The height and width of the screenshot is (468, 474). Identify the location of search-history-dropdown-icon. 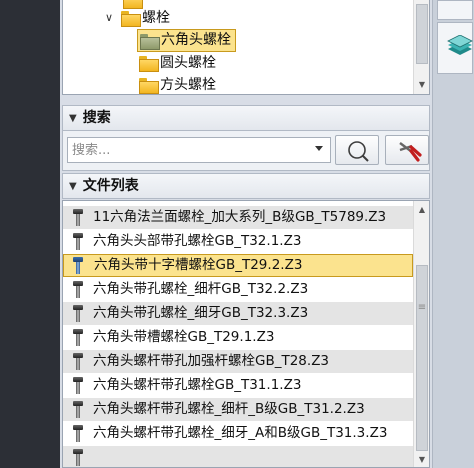
(319, 148).